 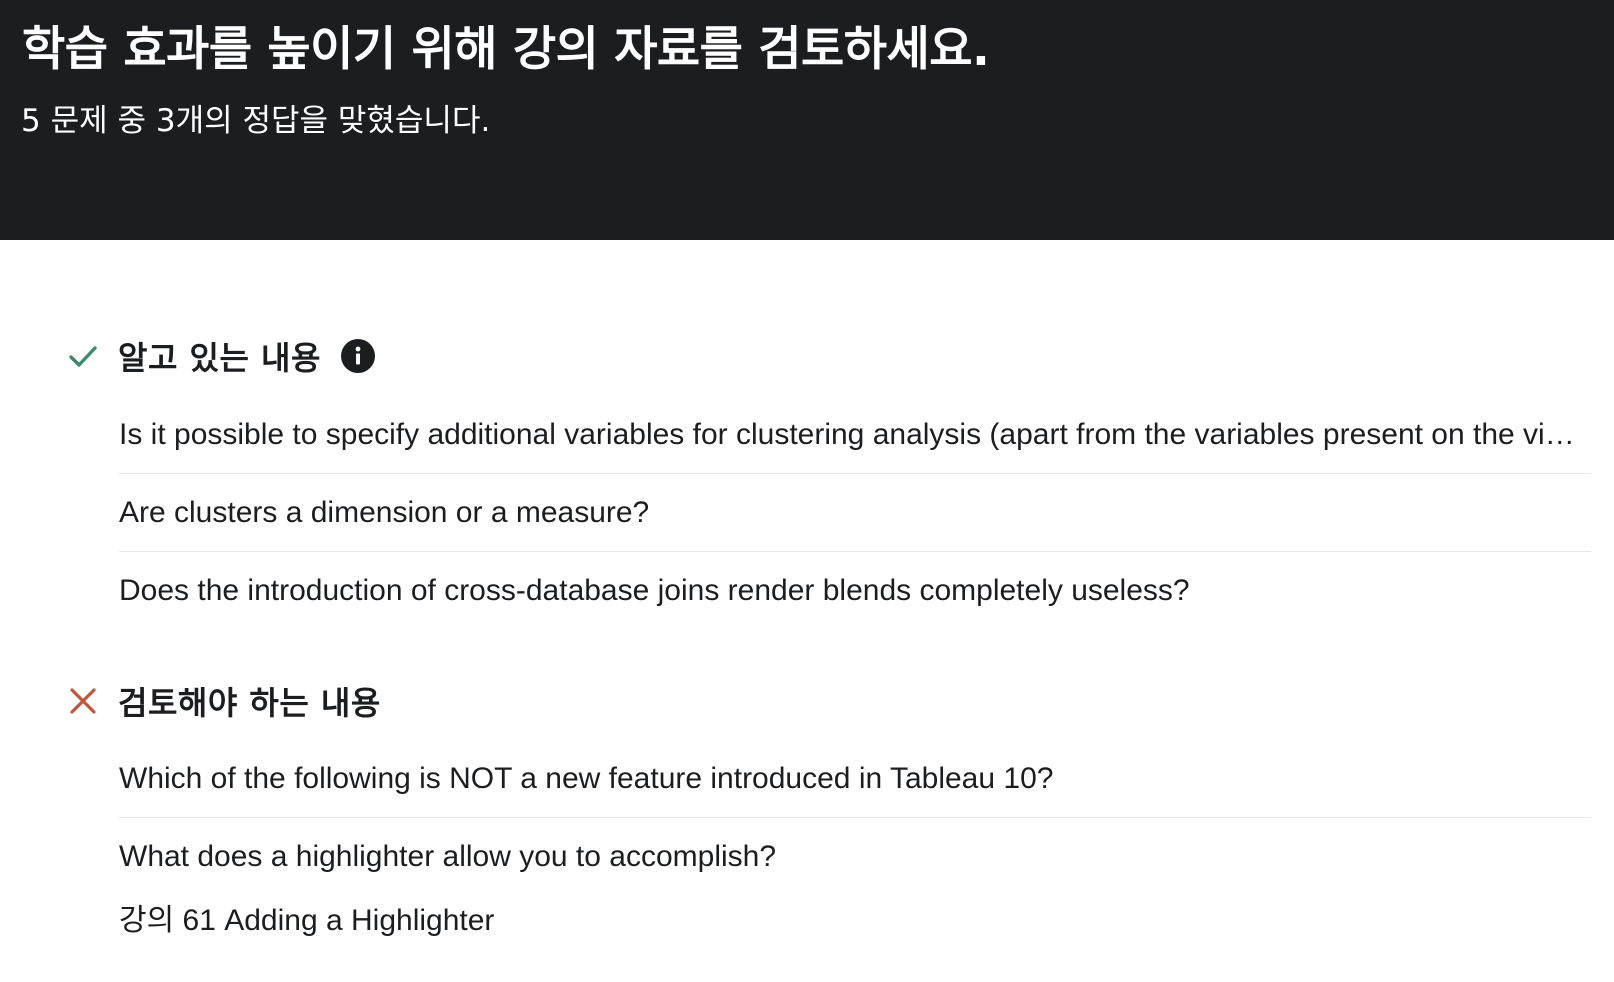 I want to click on review-section-title: 검토해야 하는 내용, so click(x=249, y=703).